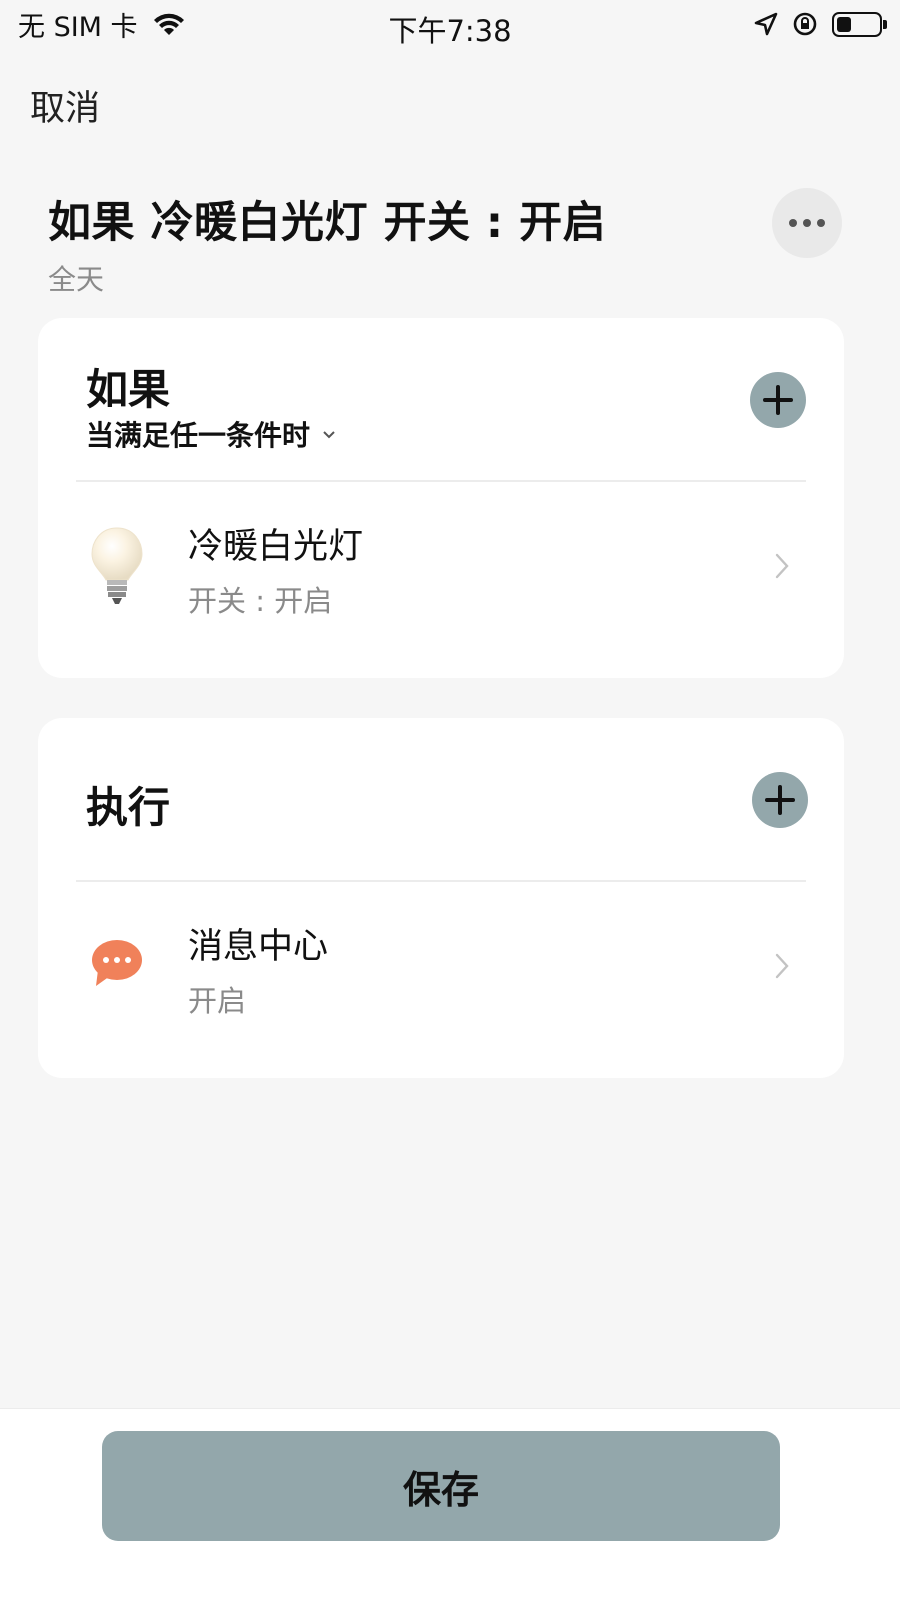  Describe the element at coordinates (217, 1001) in the screenshot. I see `action-state: 开启` at that location.